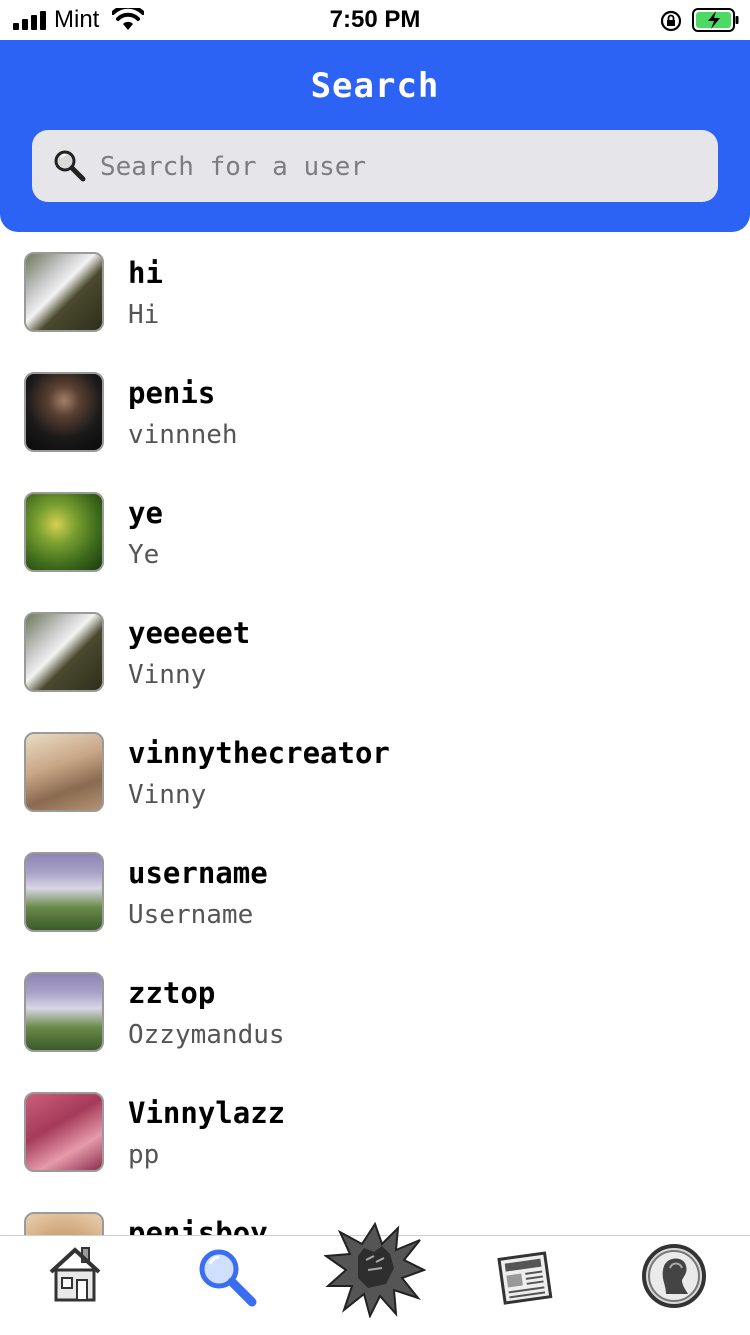  Describe the element at coordinates (375, 292) in the screenshot. I see `list-item: hi Hi` at that location.